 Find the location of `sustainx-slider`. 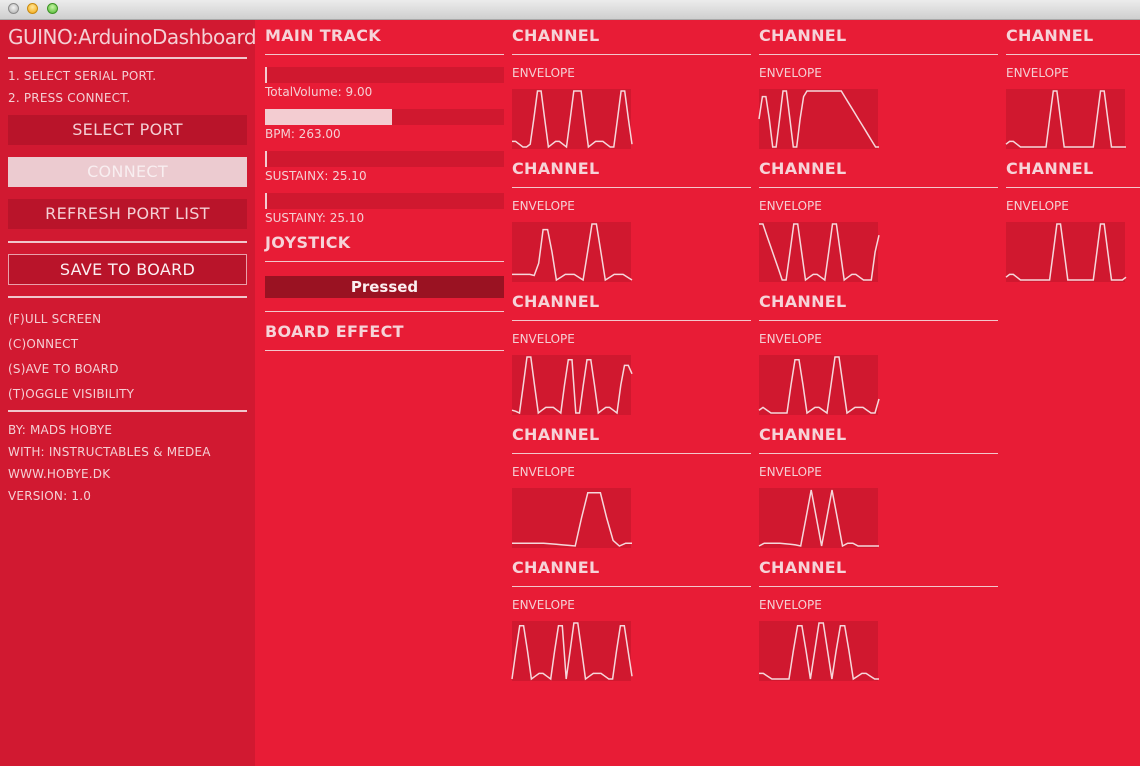

sustainx-slider is located at coordinates (384, 159).